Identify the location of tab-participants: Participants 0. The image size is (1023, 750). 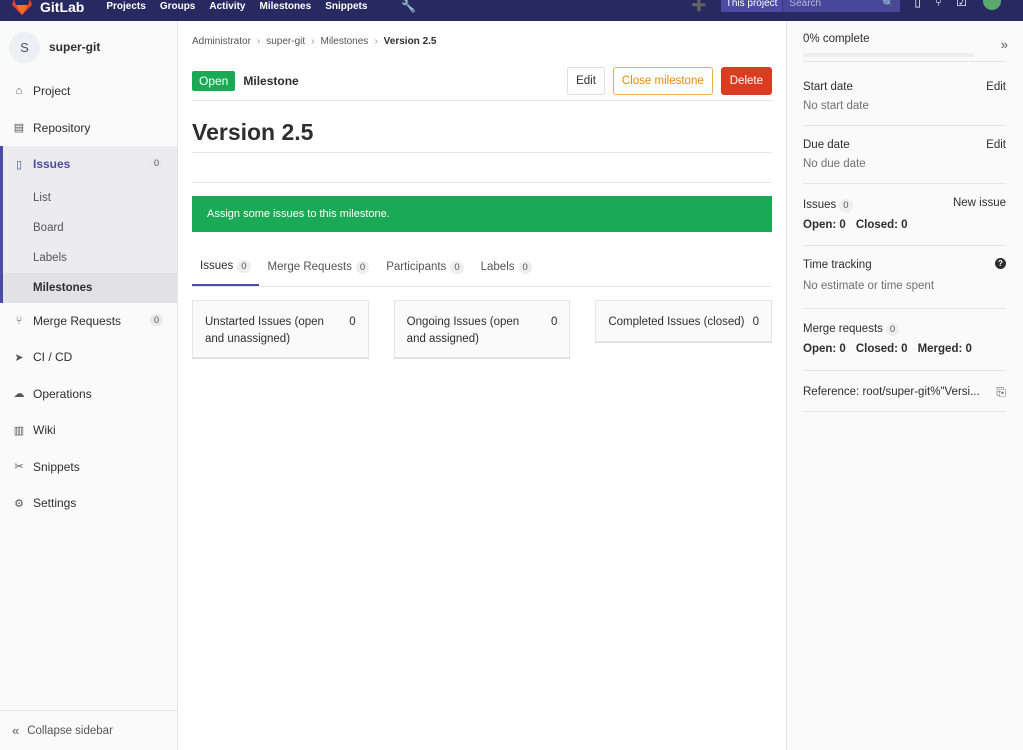
(424, 267).